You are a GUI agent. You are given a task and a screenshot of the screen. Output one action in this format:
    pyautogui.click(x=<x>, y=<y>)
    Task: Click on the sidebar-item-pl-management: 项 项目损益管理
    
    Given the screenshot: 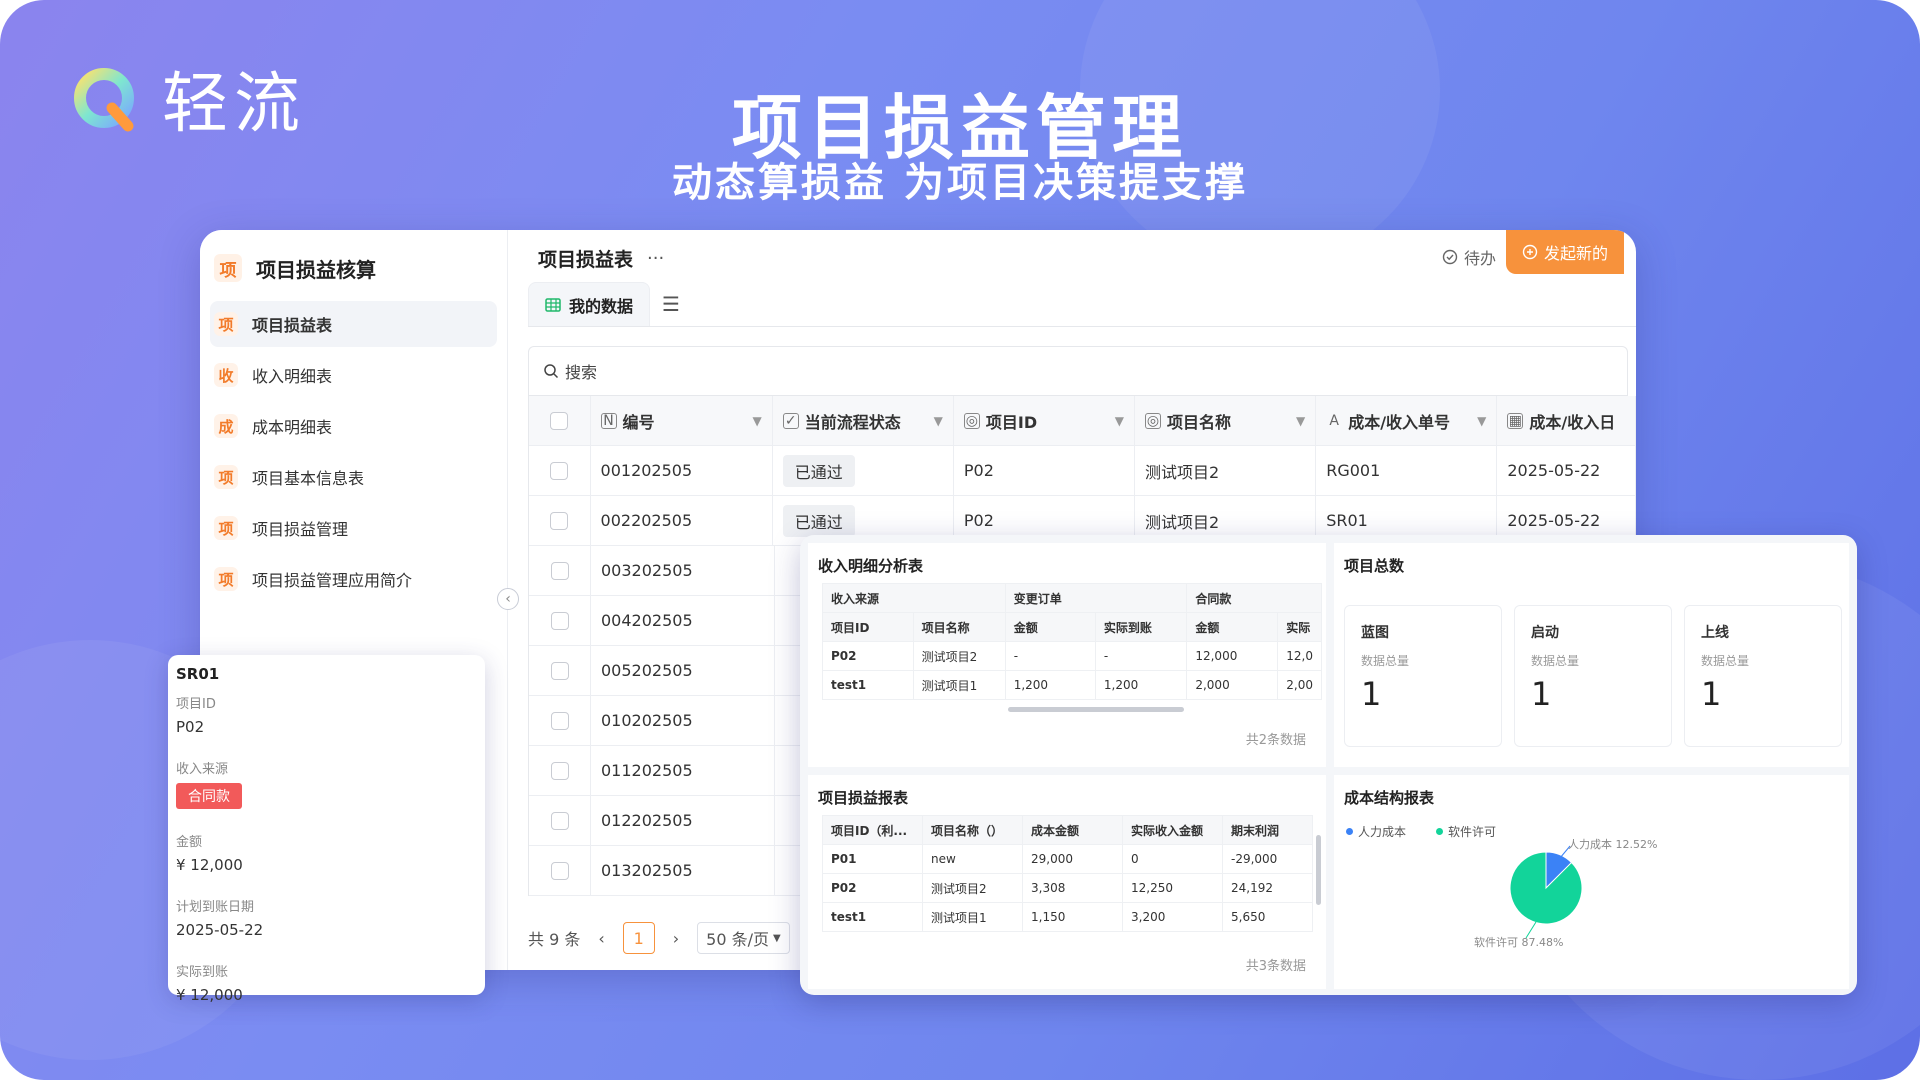 What is the action you would take?
    pyautogui.click(x=353, y=528)
    